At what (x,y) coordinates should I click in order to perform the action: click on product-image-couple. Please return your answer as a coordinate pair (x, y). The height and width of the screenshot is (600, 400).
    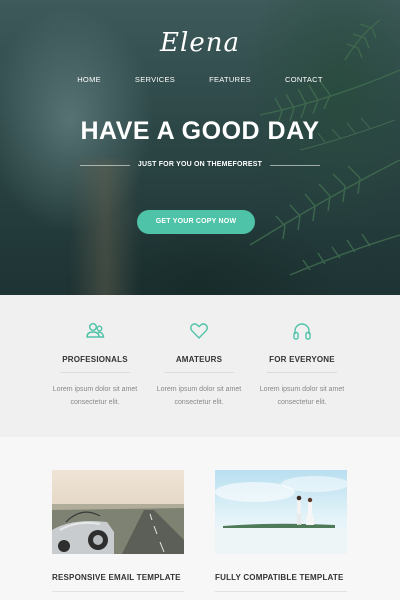
    Looking at the image, I should click on (281, 512).